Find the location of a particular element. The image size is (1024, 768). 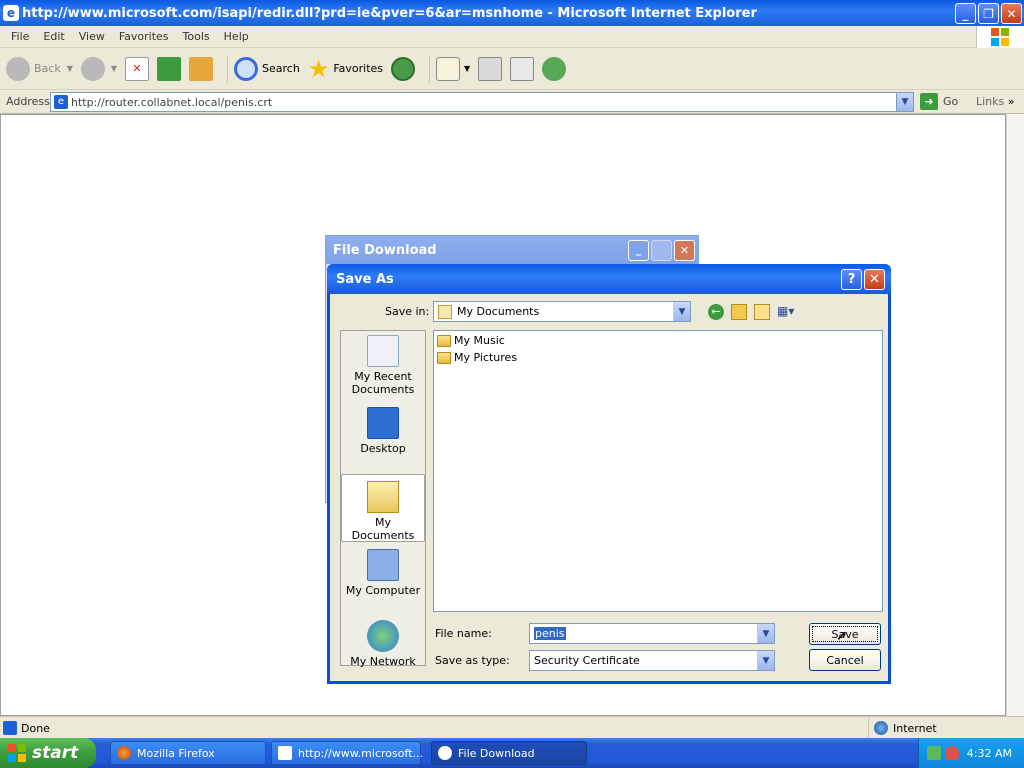

globe-icon is located at coordinates (881, 728).